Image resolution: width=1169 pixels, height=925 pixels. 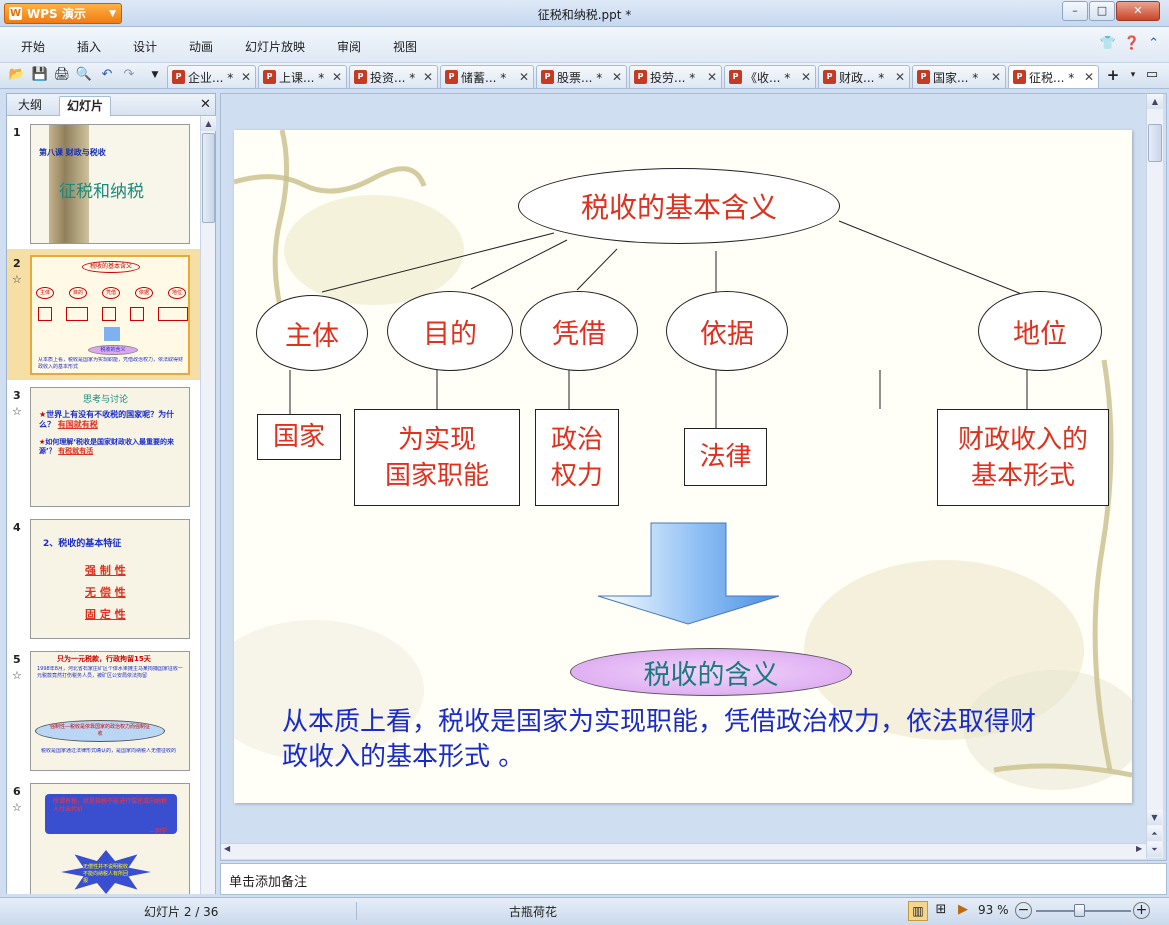 I want to click on help-icon: ❓, so click(x=1132, y=43).